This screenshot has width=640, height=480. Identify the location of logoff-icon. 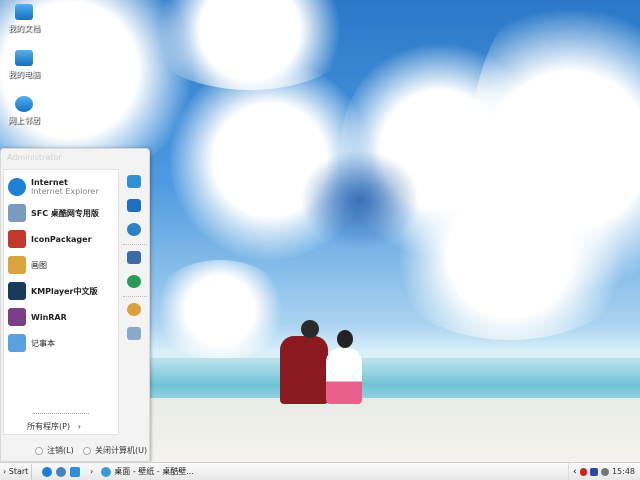
(39, 450).